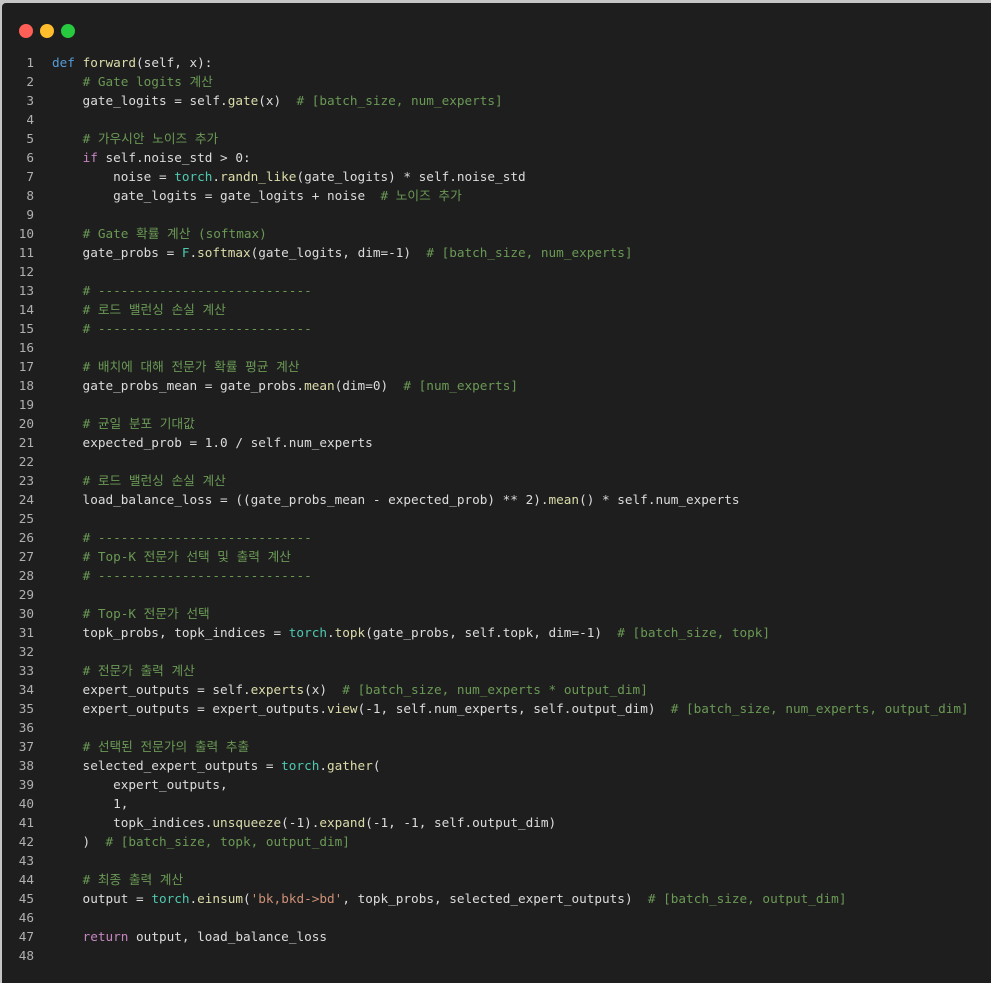 This screenshot has width=991, height=983. I want to click on code-token: F, so click(185, 252).